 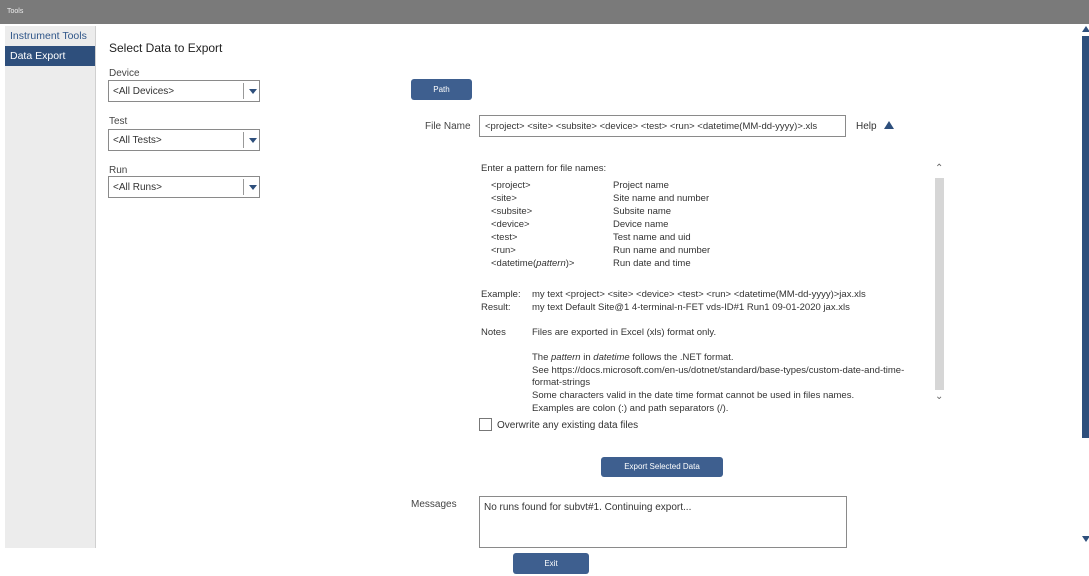 I want to click on window-titlebar: Tools, so click(x=544, y=12).